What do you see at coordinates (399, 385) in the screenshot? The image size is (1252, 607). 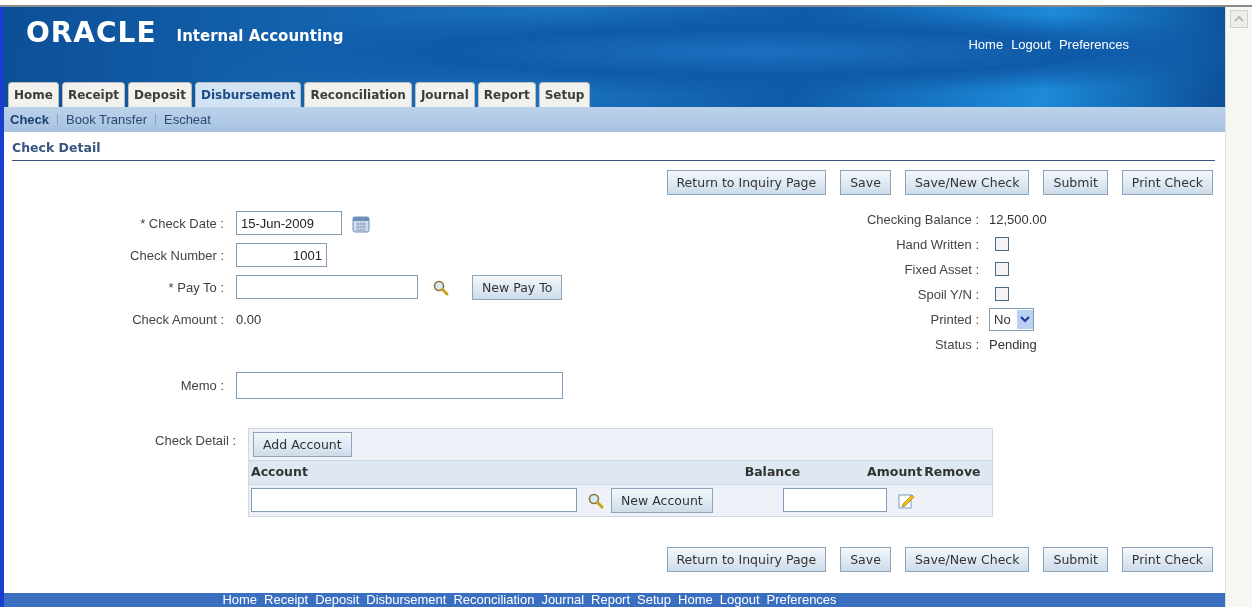 I see `memo-field` at bounding box center [399, 385].